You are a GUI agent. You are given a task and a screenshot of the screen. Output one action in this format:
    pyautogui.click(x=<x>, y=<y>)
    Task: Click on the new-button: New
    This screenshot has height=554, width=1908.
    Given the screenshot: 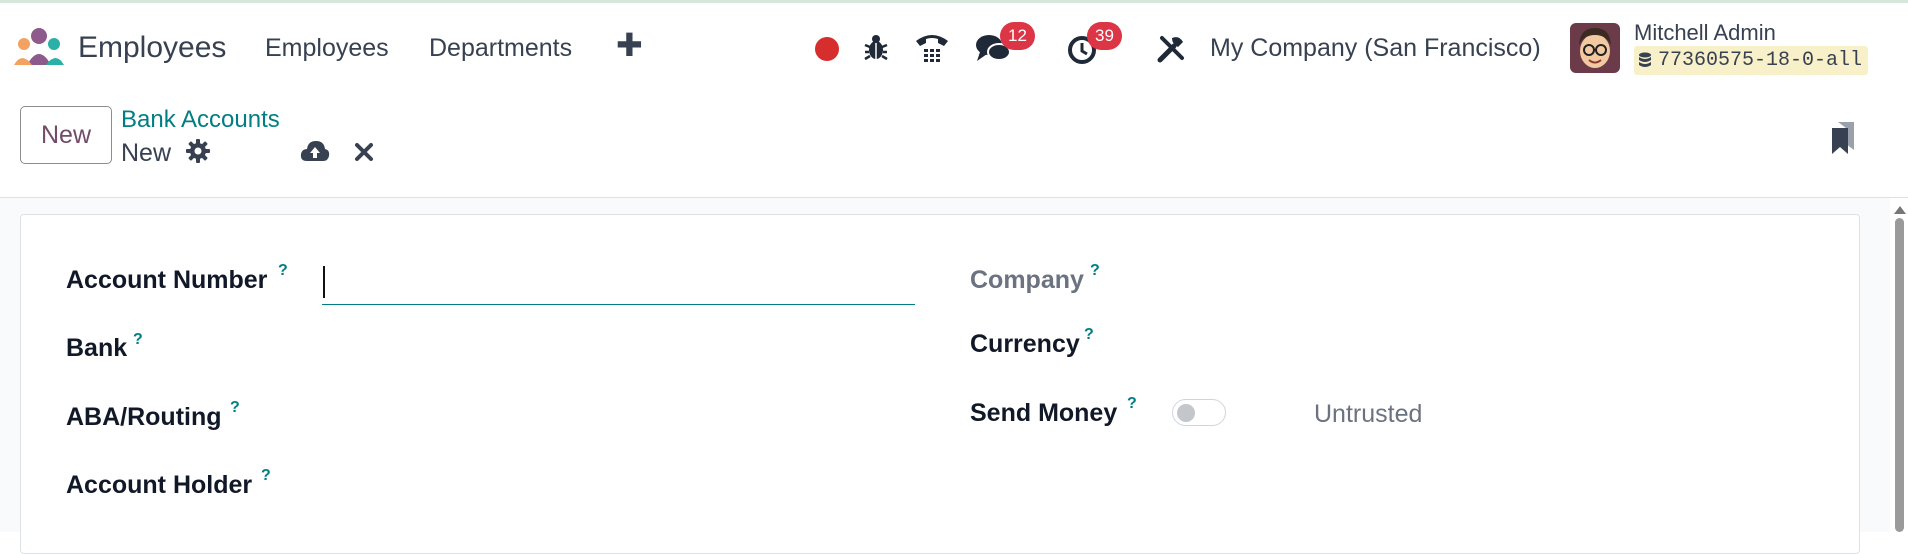 What is the action you would take?
    pyautogui.click(x=66, y=135)
    